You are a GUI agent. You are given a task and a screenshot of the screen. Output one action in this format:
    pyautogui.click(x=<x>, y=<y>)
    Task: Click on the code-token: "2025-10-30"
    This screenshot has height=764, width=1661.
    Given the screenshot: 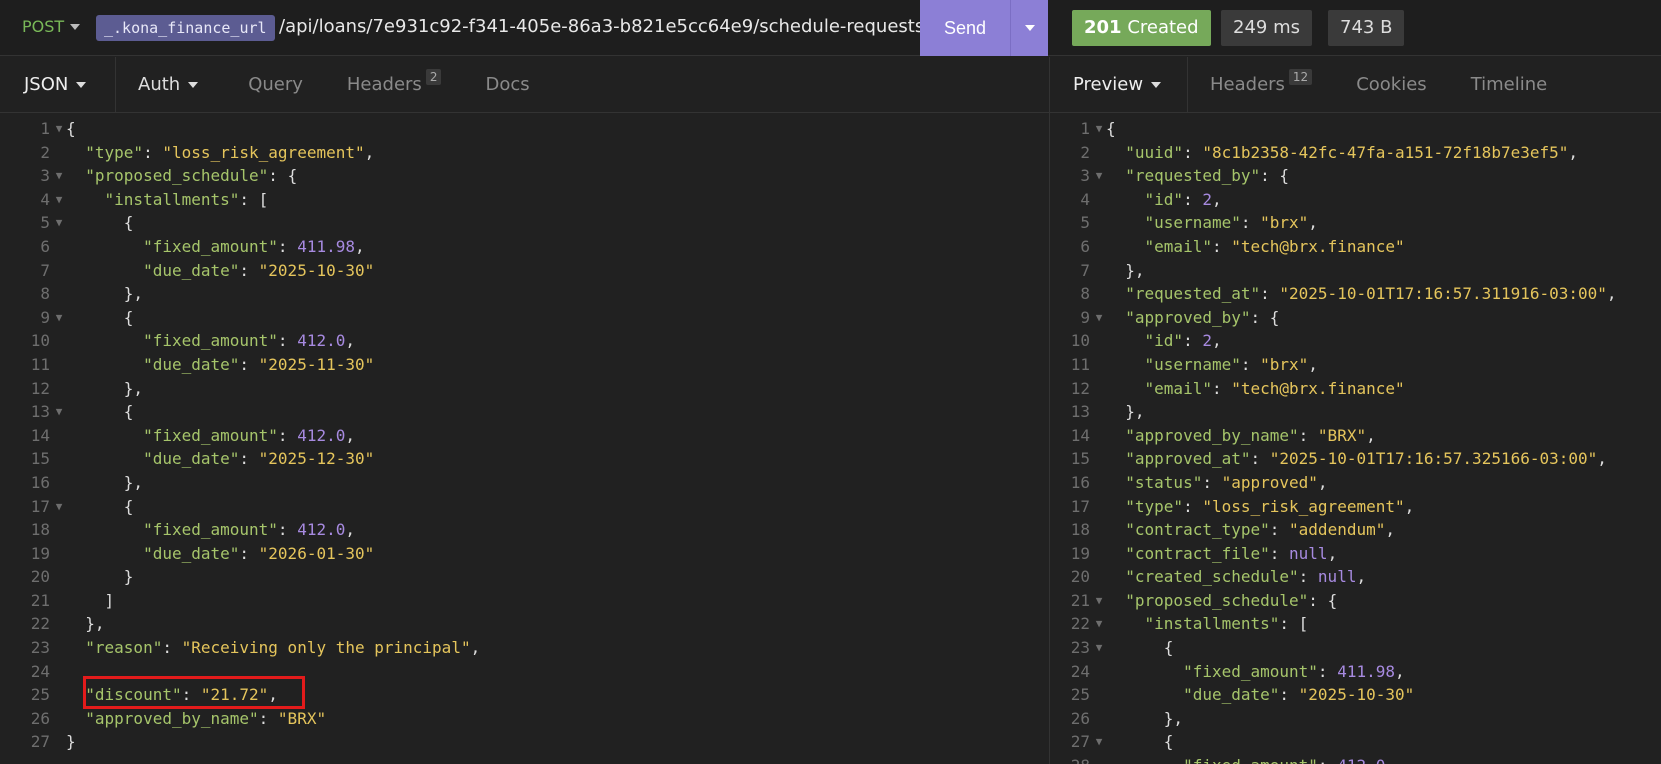 What is the action you would take?
    pyautogui.click(x=1356, y=695)
    